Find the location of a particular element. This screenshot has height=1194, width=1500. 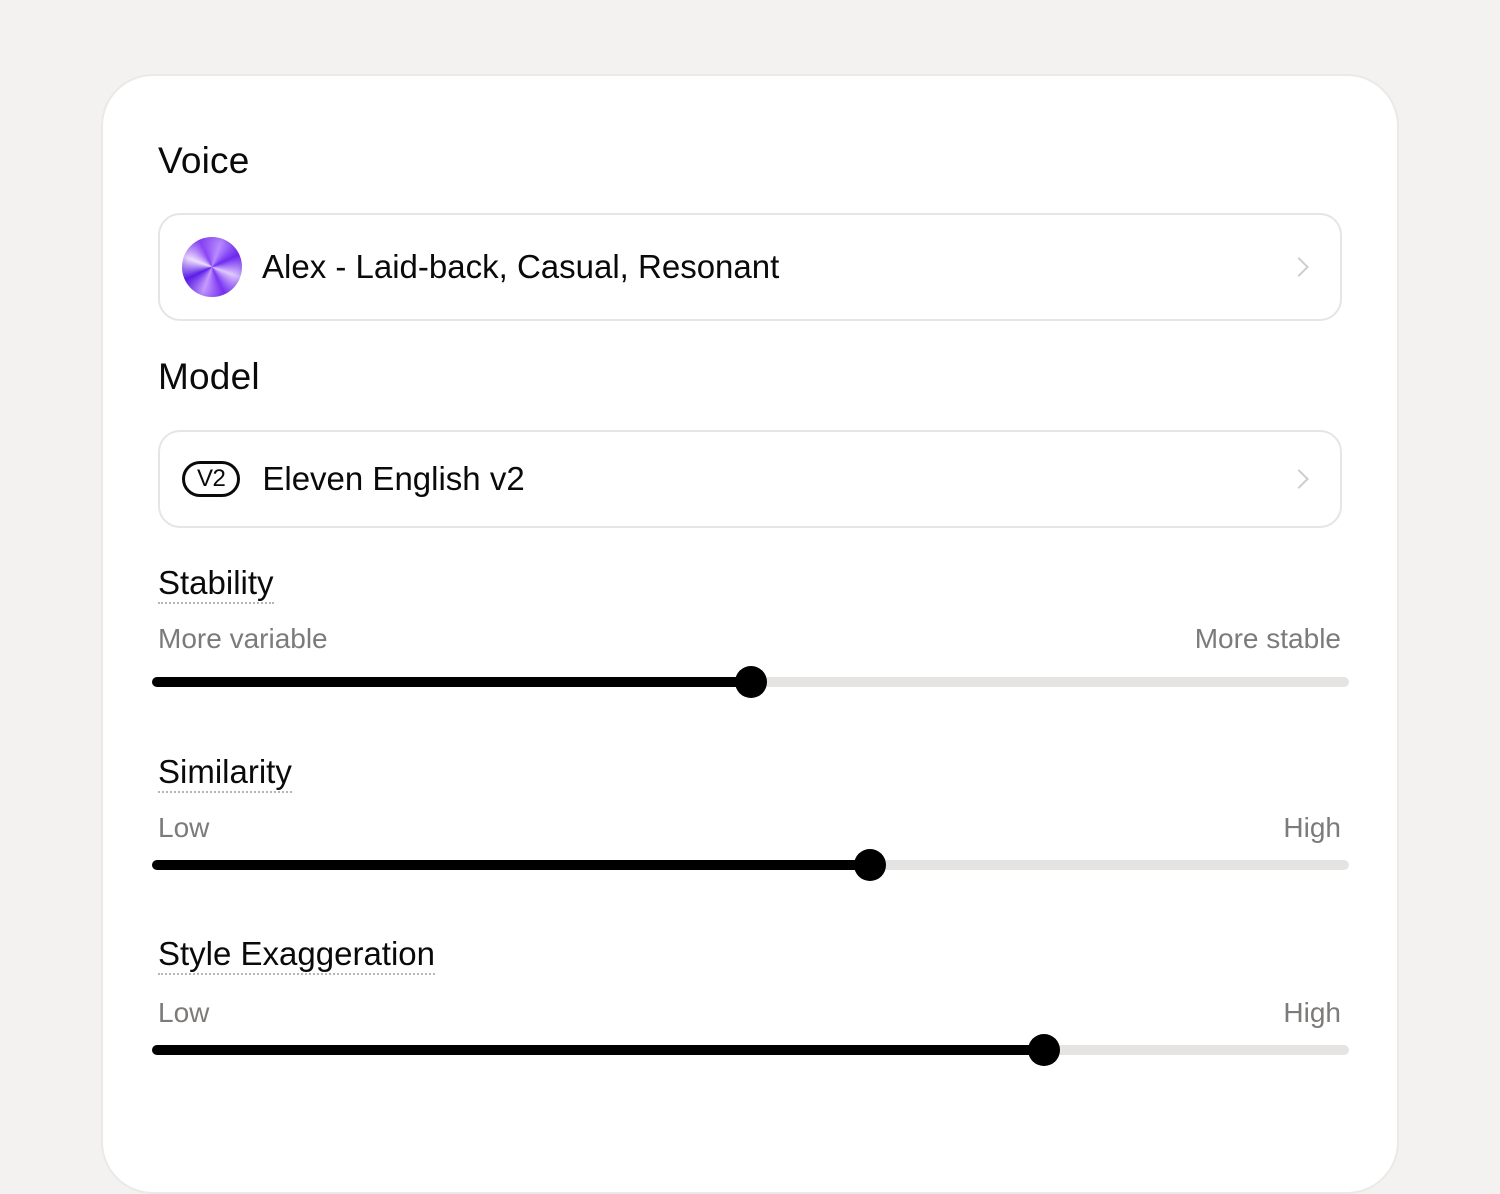

similarity-slider-fill is located at coordinates (511, 865).